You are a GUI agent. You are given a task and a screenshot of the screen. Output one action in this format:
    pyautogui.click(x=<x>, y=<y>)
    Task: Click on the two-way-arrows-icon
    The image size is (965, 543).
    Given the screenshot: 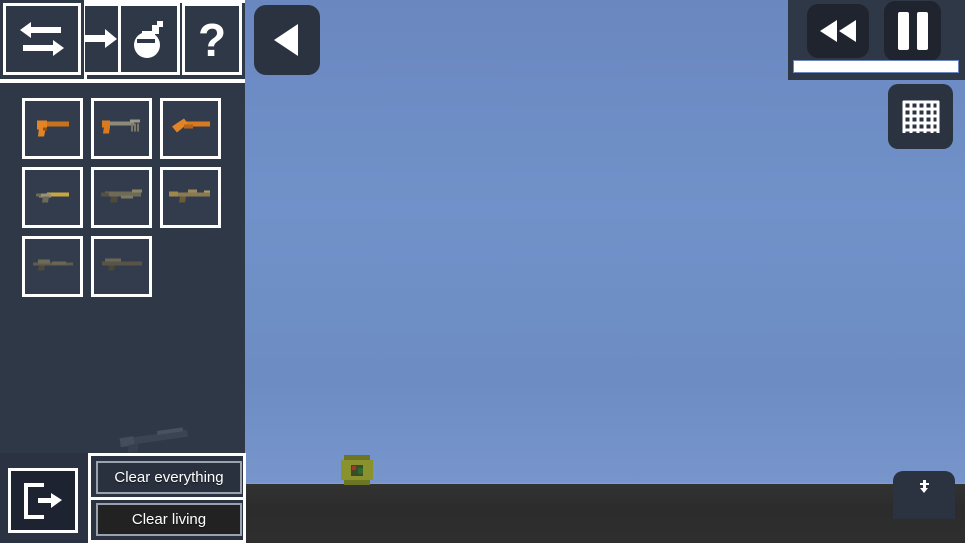 What is the action you would take?
    pyautogui.click(x=42, y=39)
    